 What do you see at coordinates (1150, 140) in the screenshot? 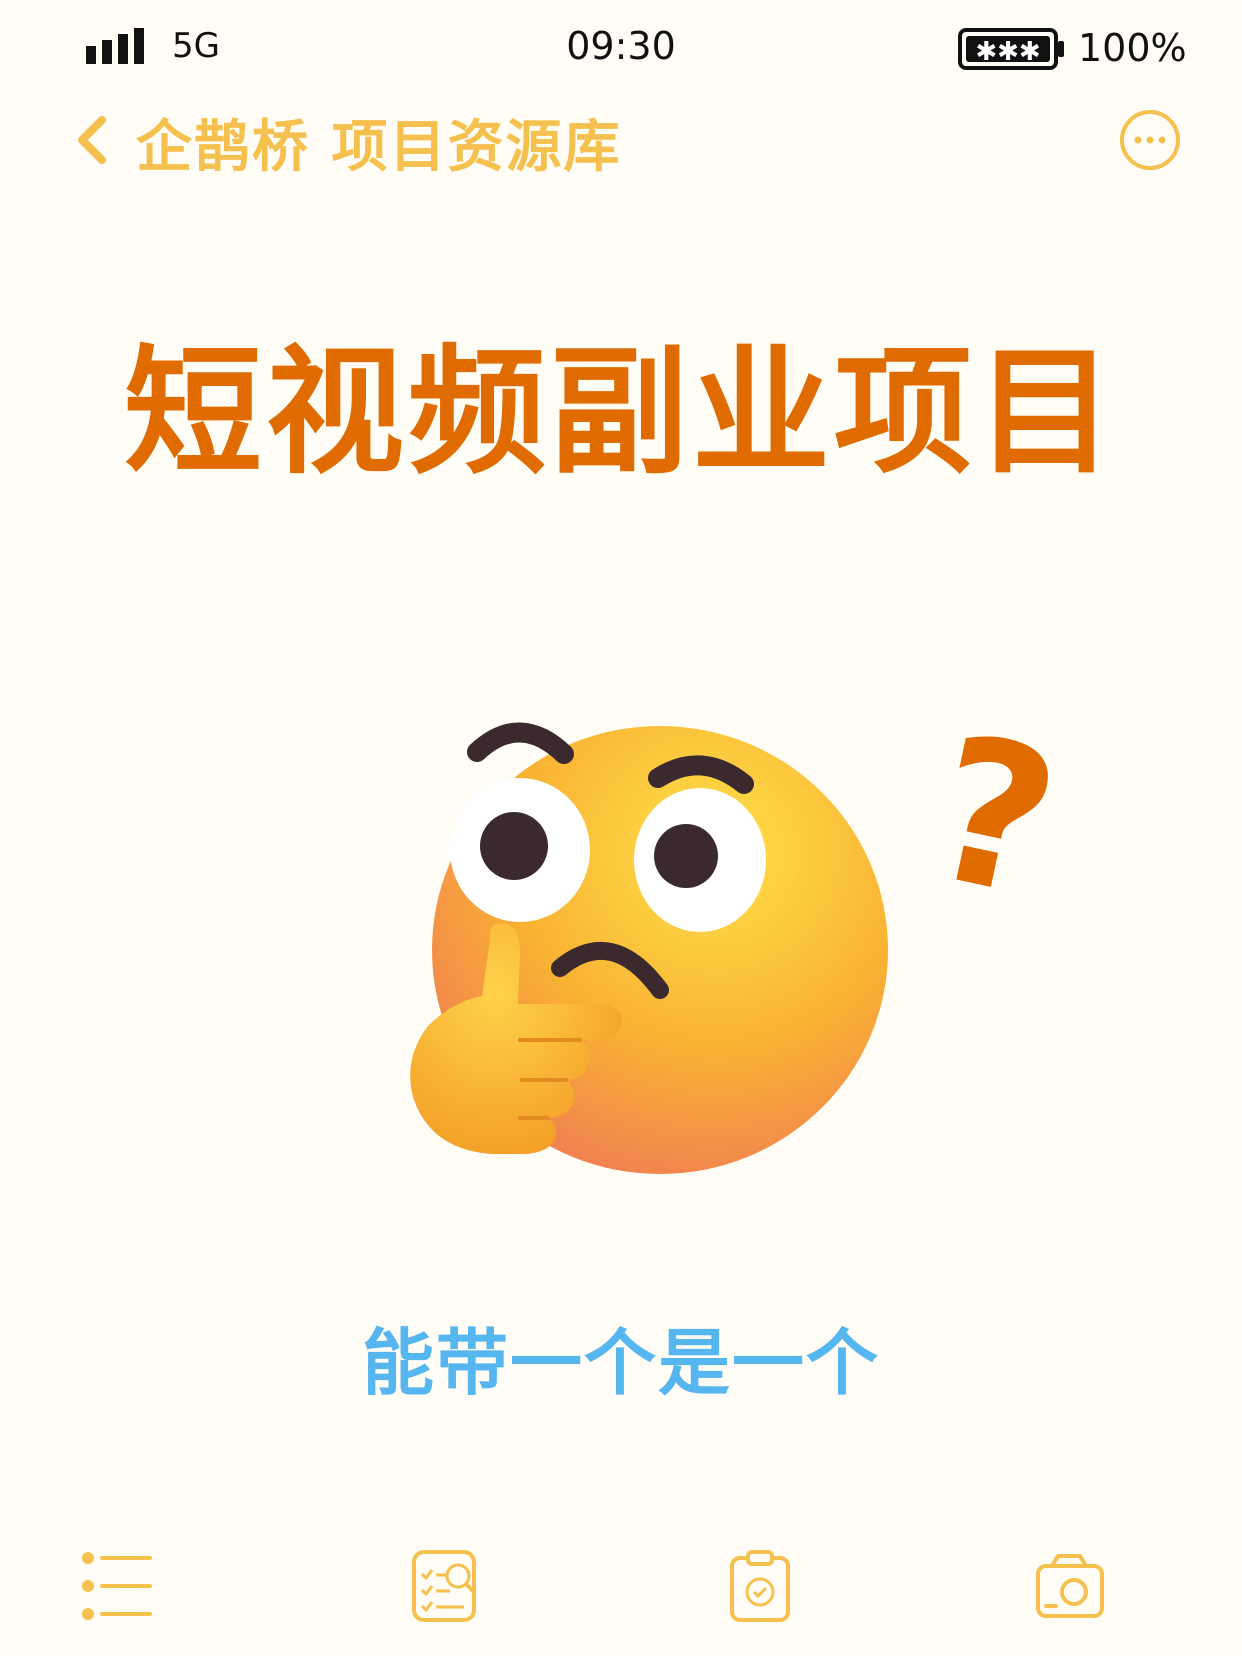
I see `more-horizontal-icon` at bounding box center [1150, 140].